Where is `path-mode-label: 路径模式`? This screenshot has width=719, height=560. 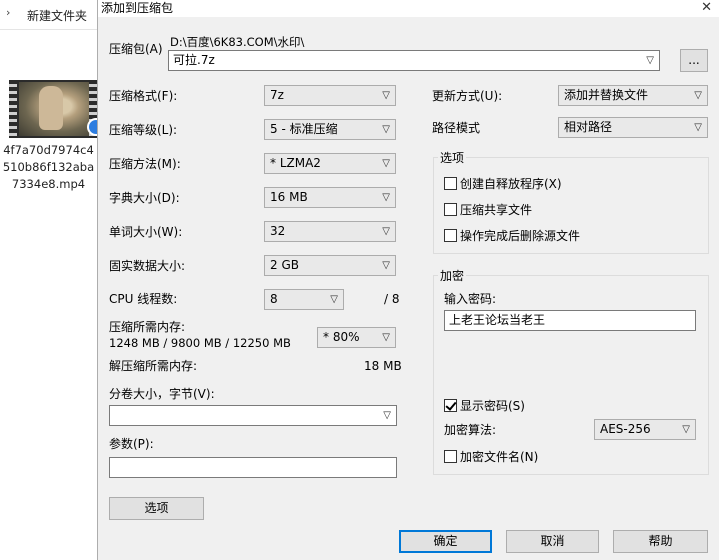
path-mode-label: 路径模式 is located at coordinates (456, 128).